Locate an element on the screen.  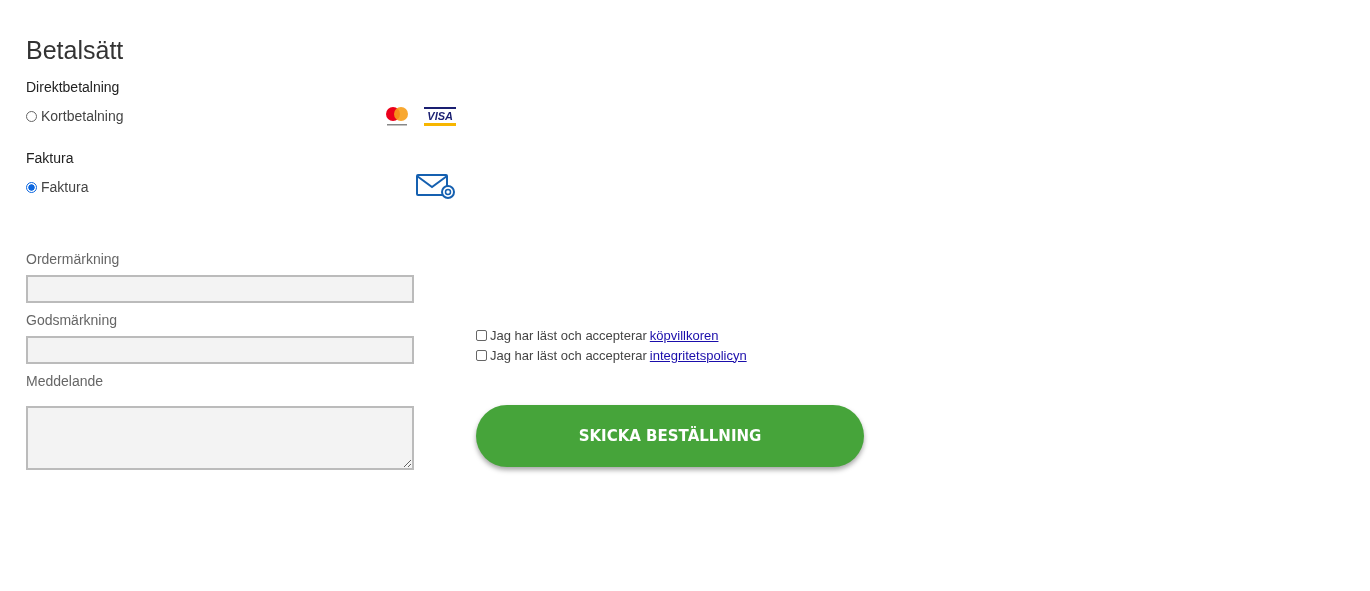
field-label: Meddelande is located at coordinates (65, 381).